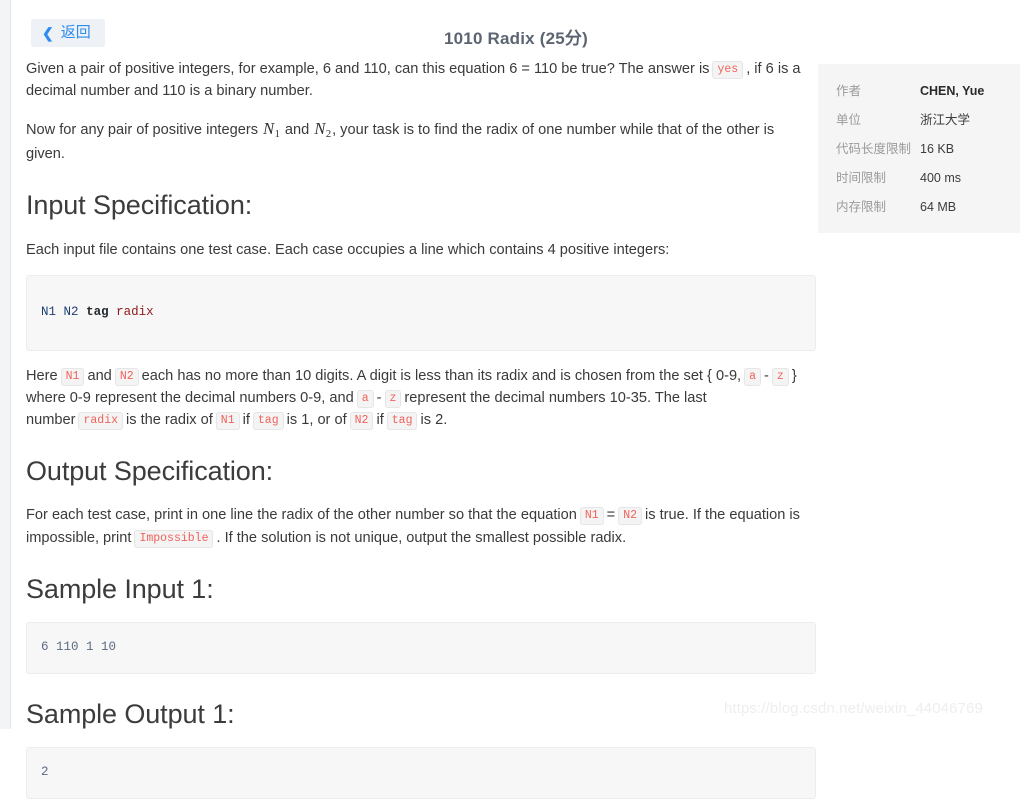 Image resolution: width=1020 pixels, height=799 pixels. What do you see at coordinates (49, 312) in the screenshot?
I see `code-token-n1: N1` at bounding box center [49, 312].